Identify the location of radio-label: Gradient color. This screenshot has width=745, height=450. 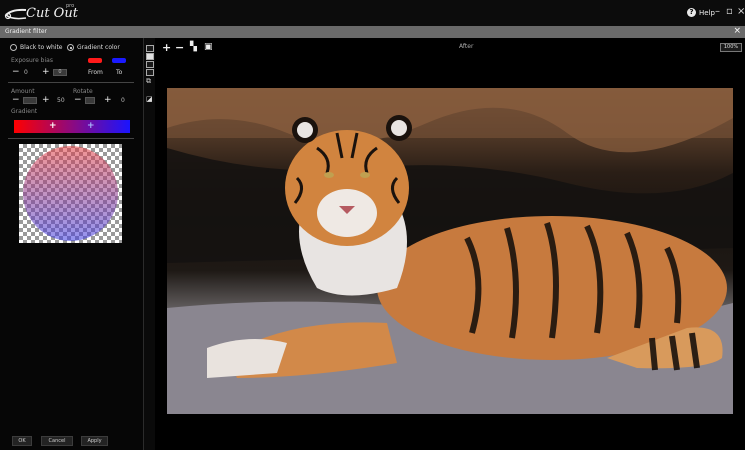
(98, 47).